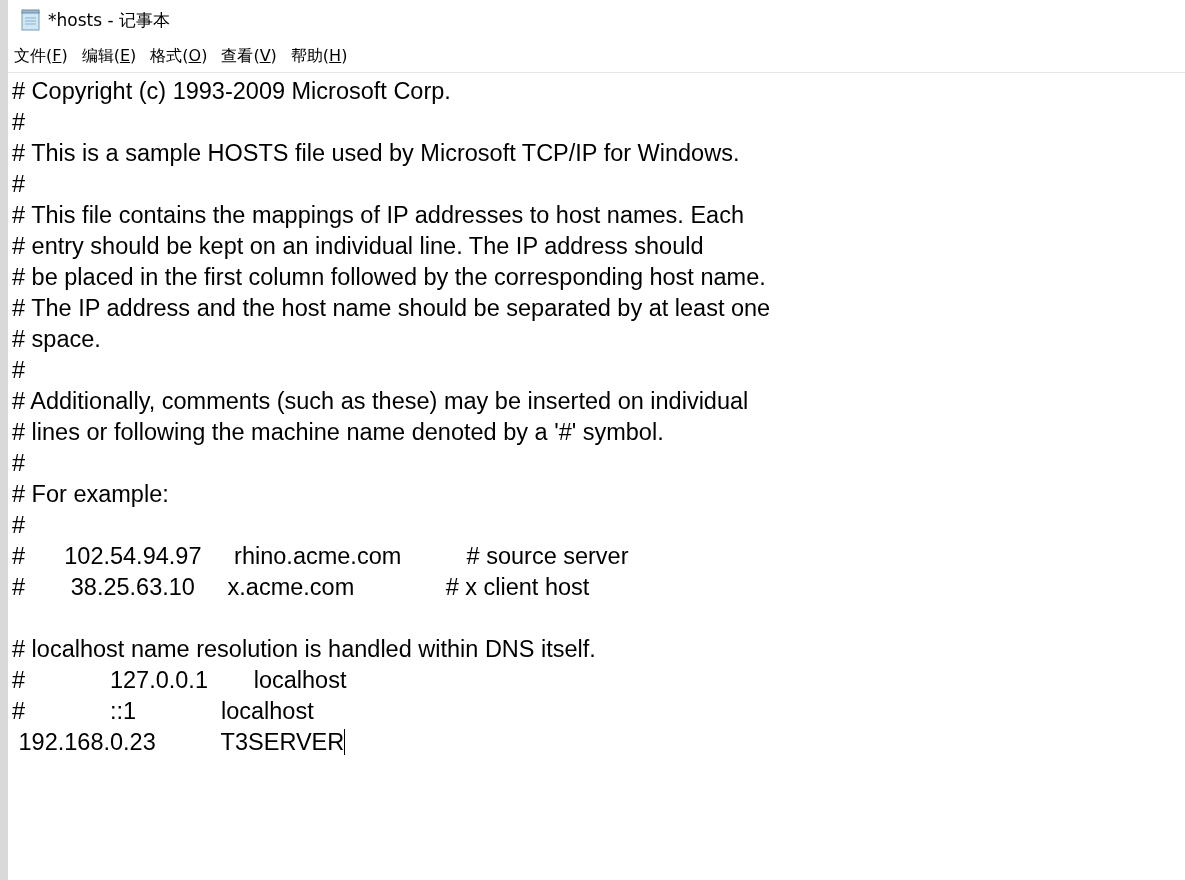 The image size is (1185, 880). What do you see at coordinates (358, 246) in the screenshot?
I see `text-line: # entry should be kept on an individual line. The IP address should` at bounding box center [358, 246].